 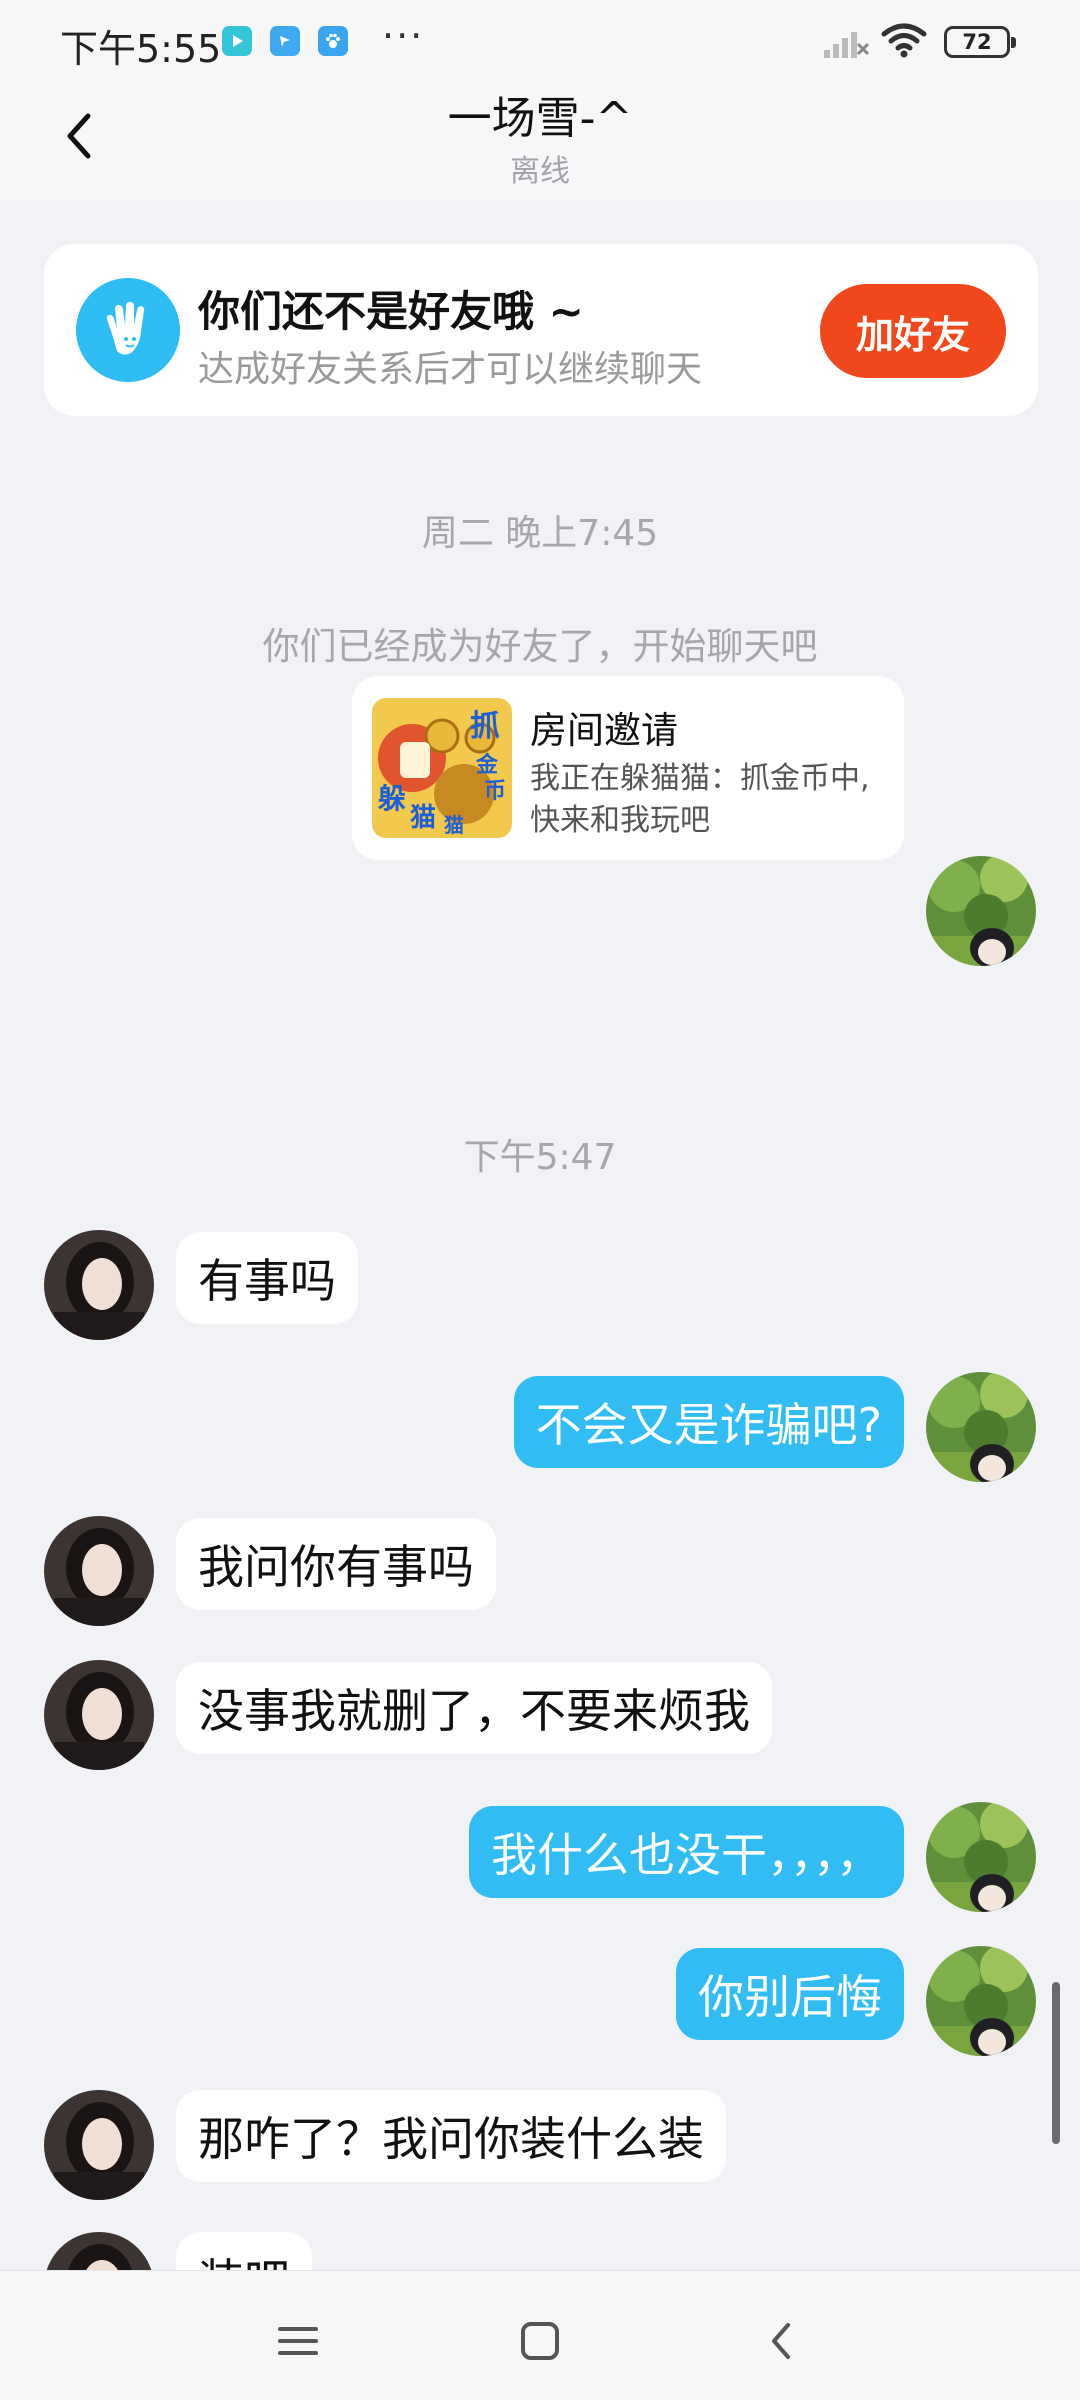 I want to click on back-icon, so click(x=781, y=2341).